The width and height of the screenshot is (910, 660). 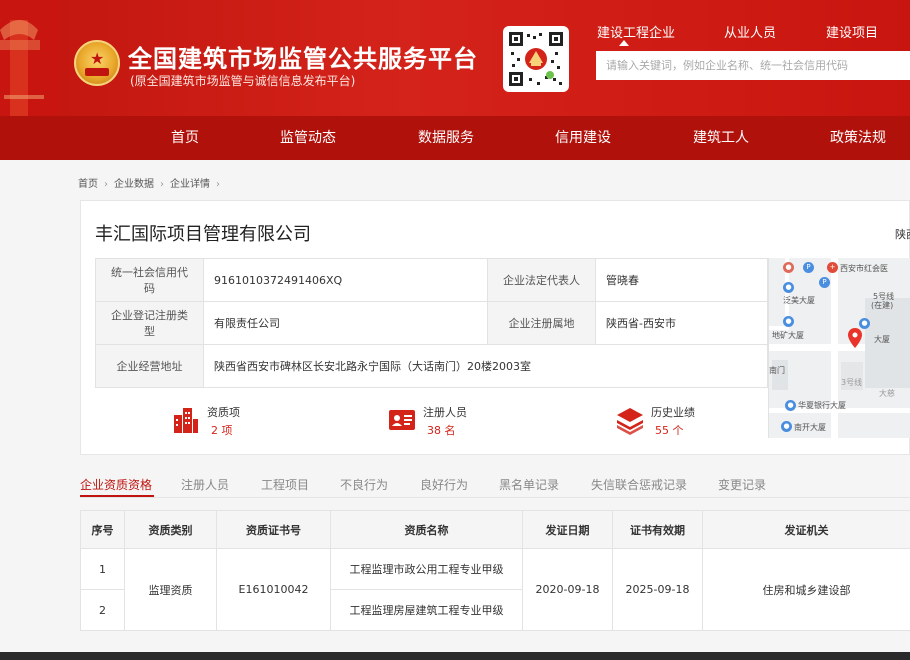 I want to click on location-label: 企业注册属地, so click(x=541, y=323).